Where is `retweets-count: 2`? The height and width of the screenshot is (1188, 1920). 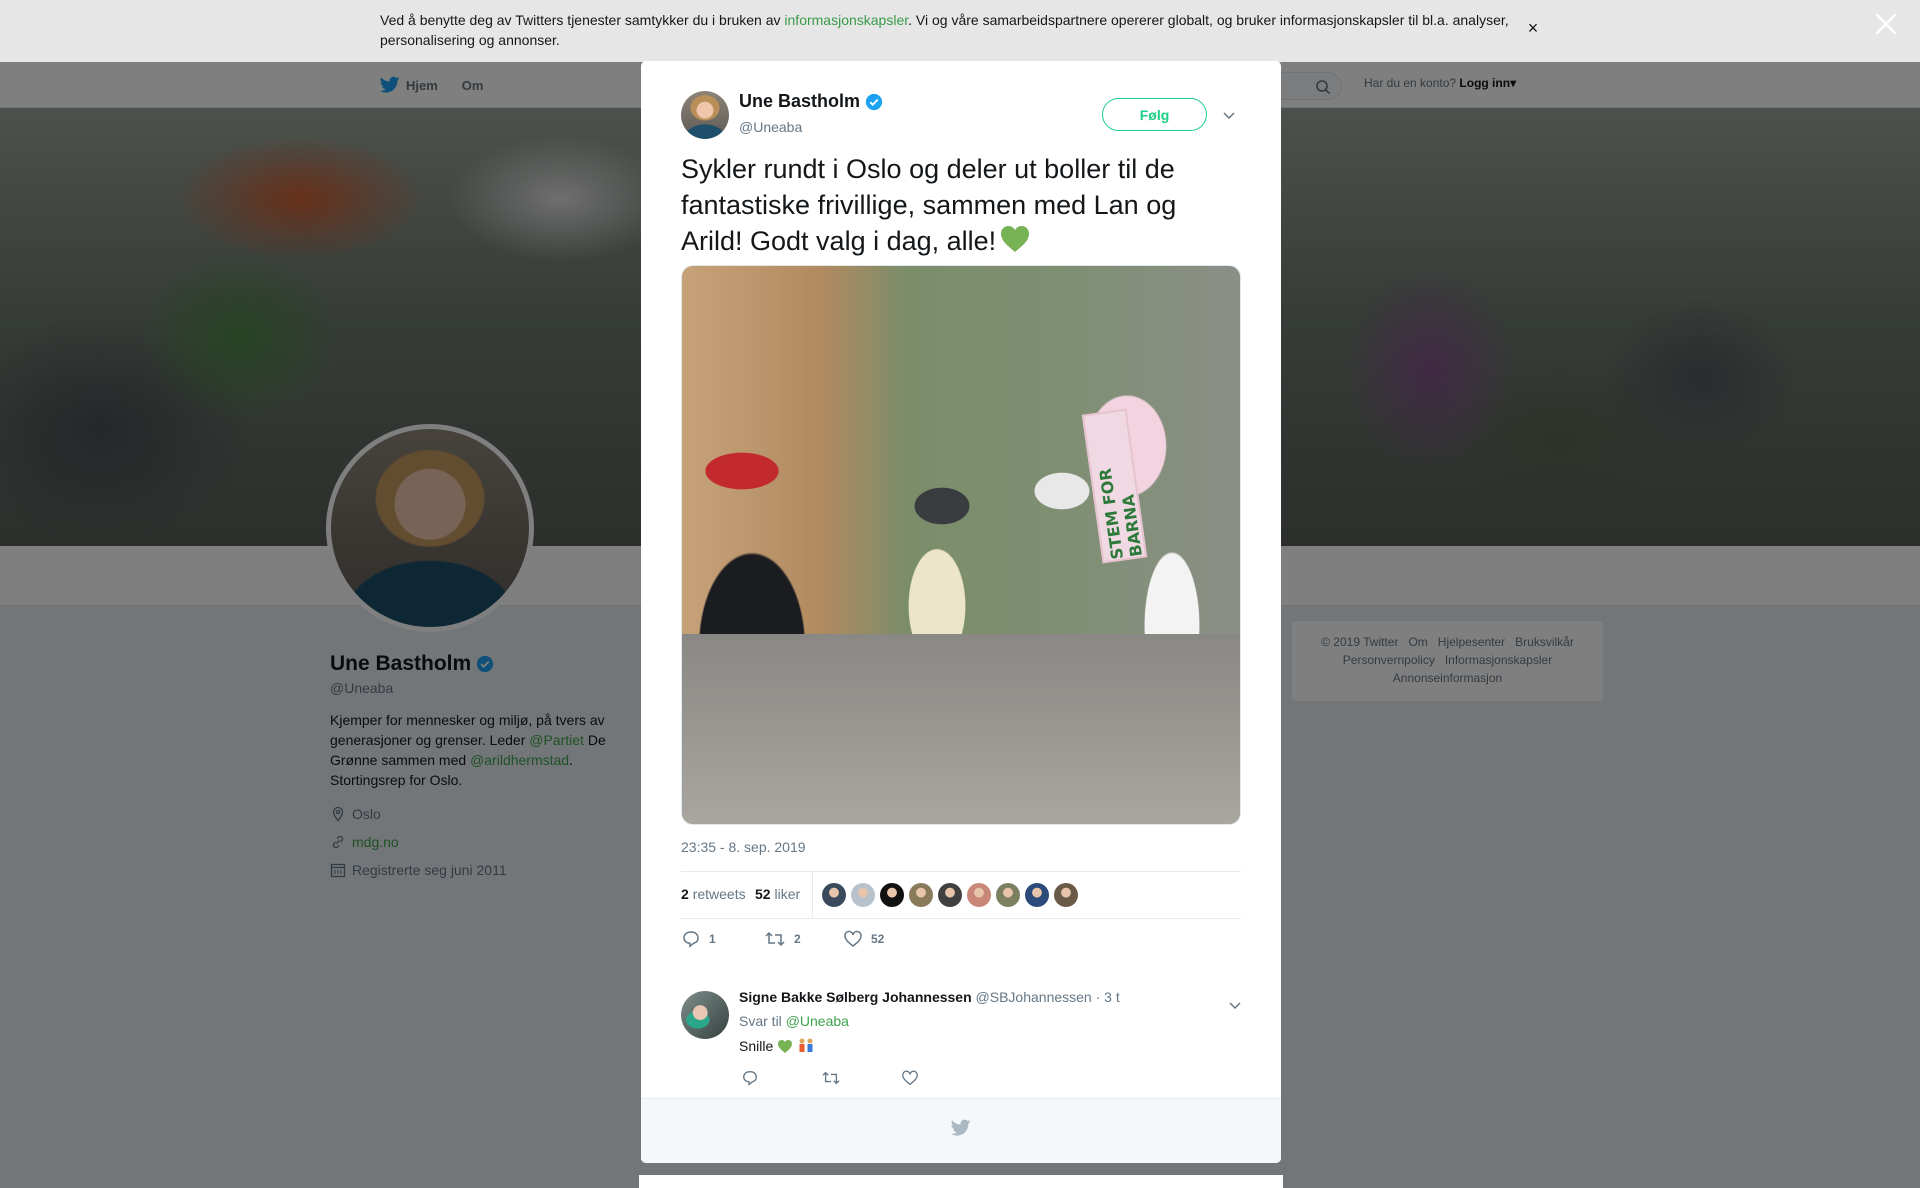 retweets-count: 2 is located at coordinates (685, 894).